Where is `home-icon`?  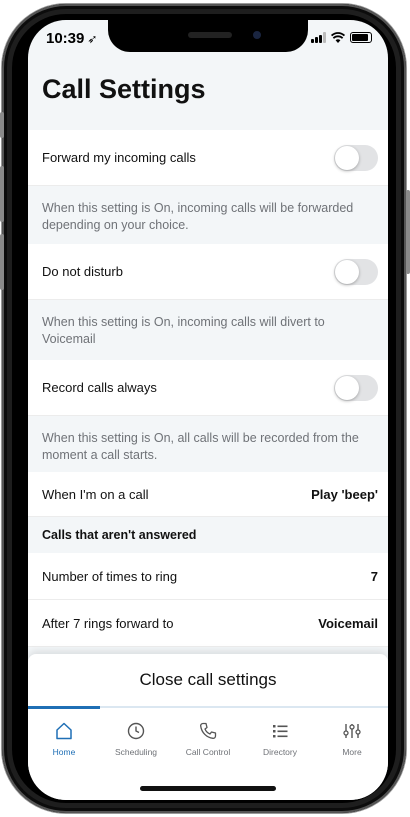
home-icon is located at coordinates (64, 731).